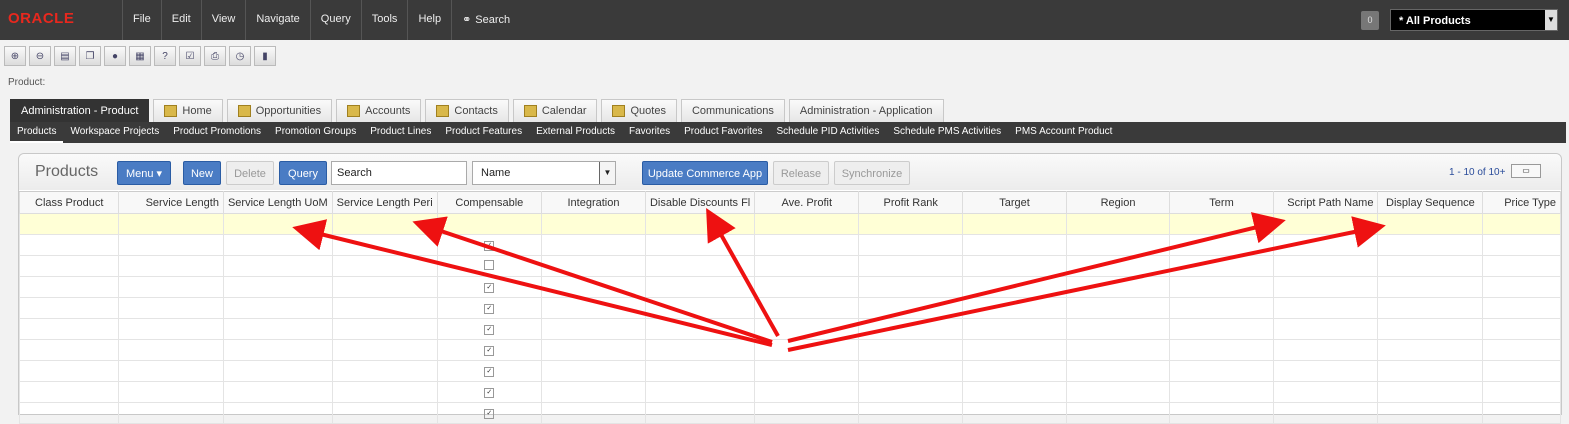 This screenshot has height=424, width=1569. Describe the element at coordinates (265, 56) in the screenshot. I see `chart-icon: ▮` at that location.